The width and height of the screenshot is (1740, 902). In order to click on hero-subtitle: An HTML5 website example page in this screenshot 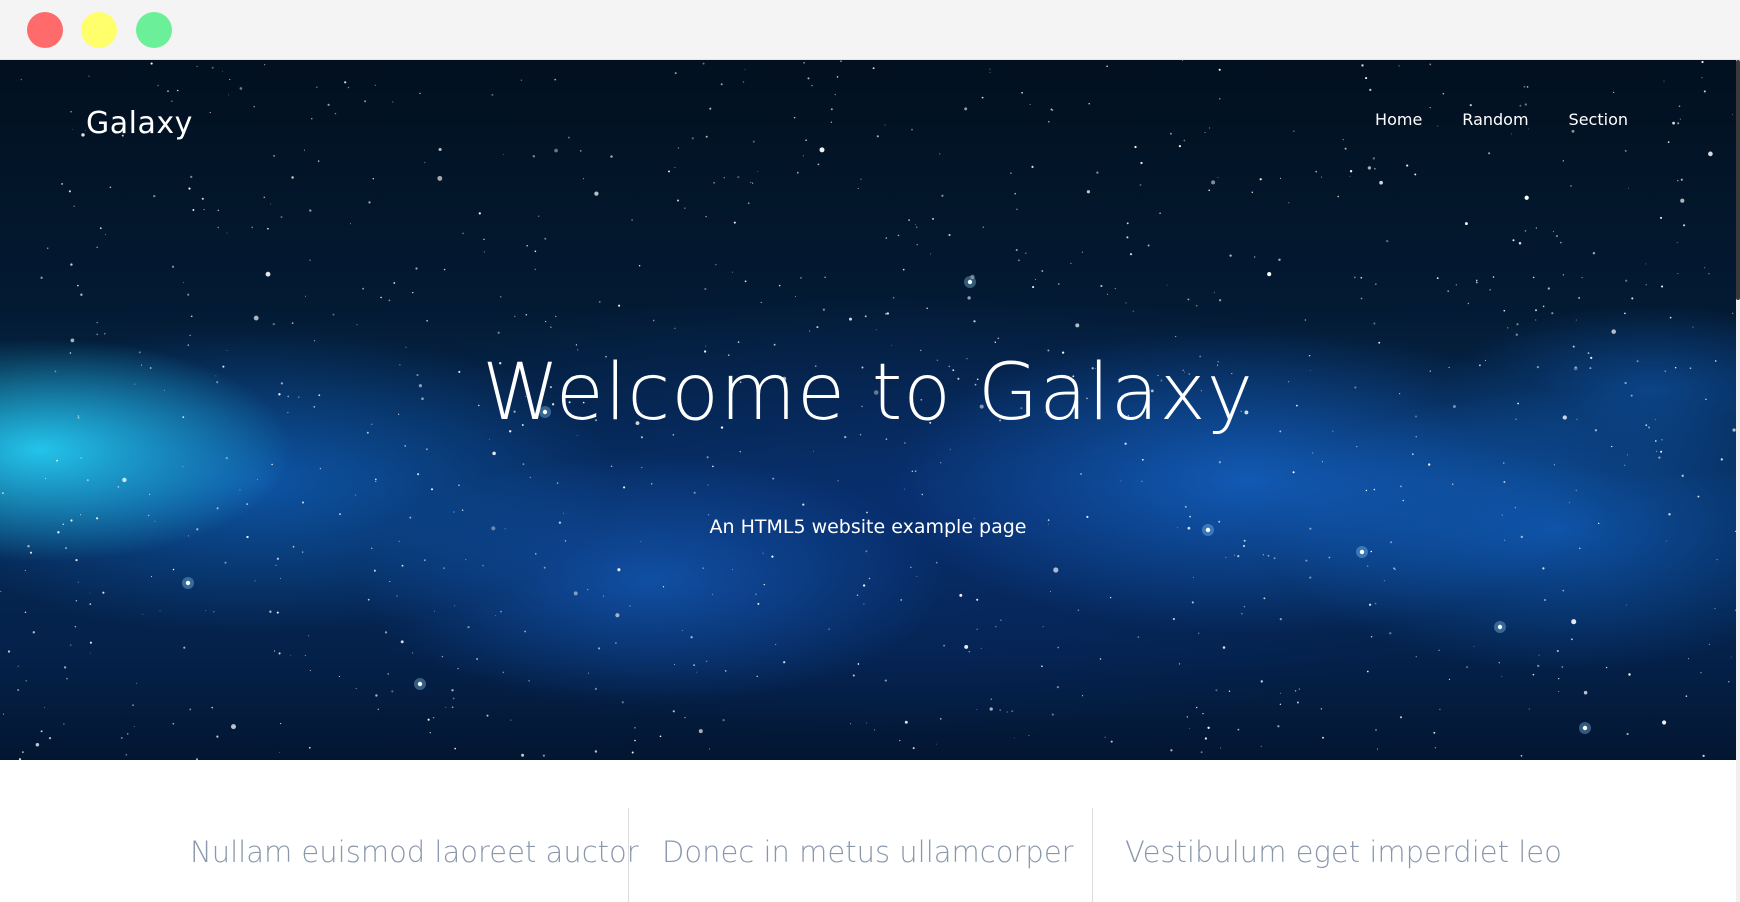, I will do `click(868, 527)`.